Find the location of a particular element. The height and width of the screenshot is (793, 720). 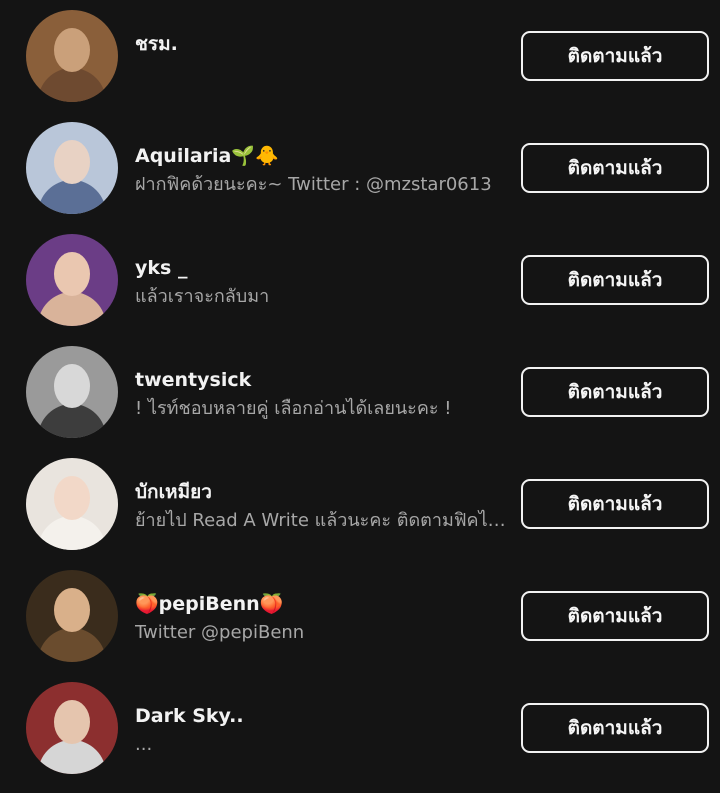

user-info: ชรม. is located at coordinates (321, 44).